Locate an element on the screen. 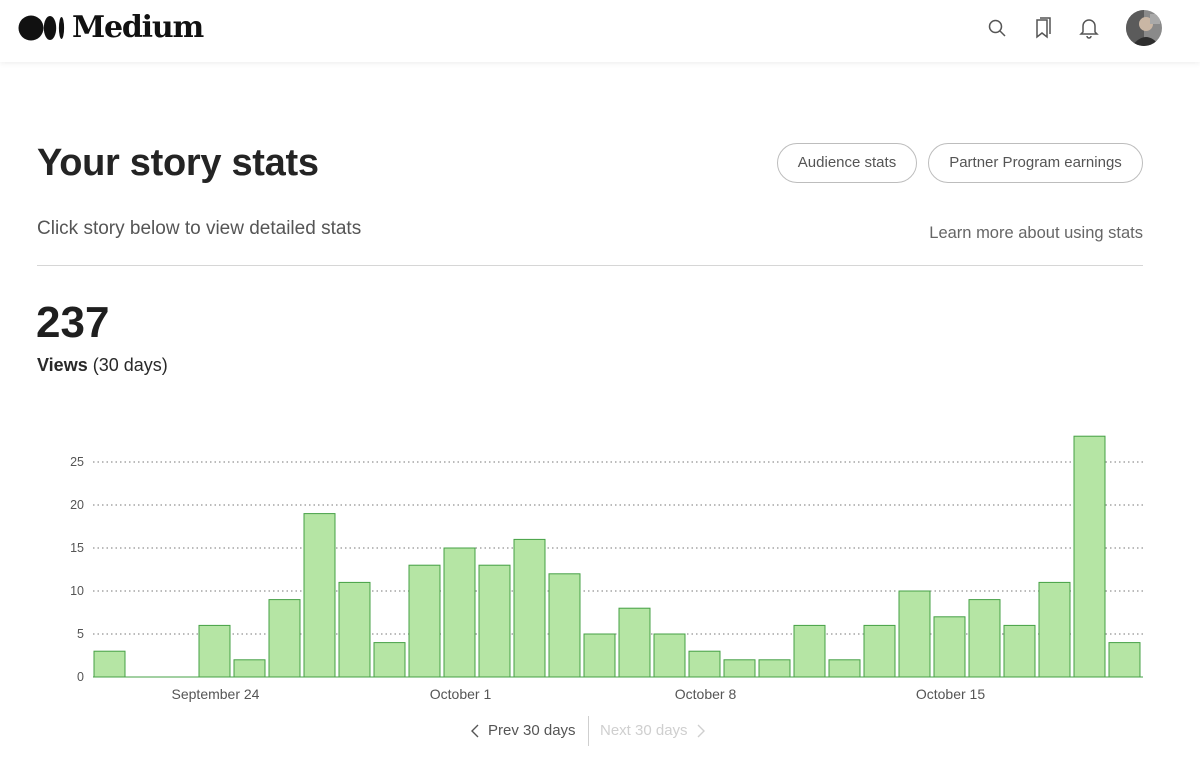 This screenshot has width=1200, height=766. y-tick-label: 25 is located at coordinates (77, 462).